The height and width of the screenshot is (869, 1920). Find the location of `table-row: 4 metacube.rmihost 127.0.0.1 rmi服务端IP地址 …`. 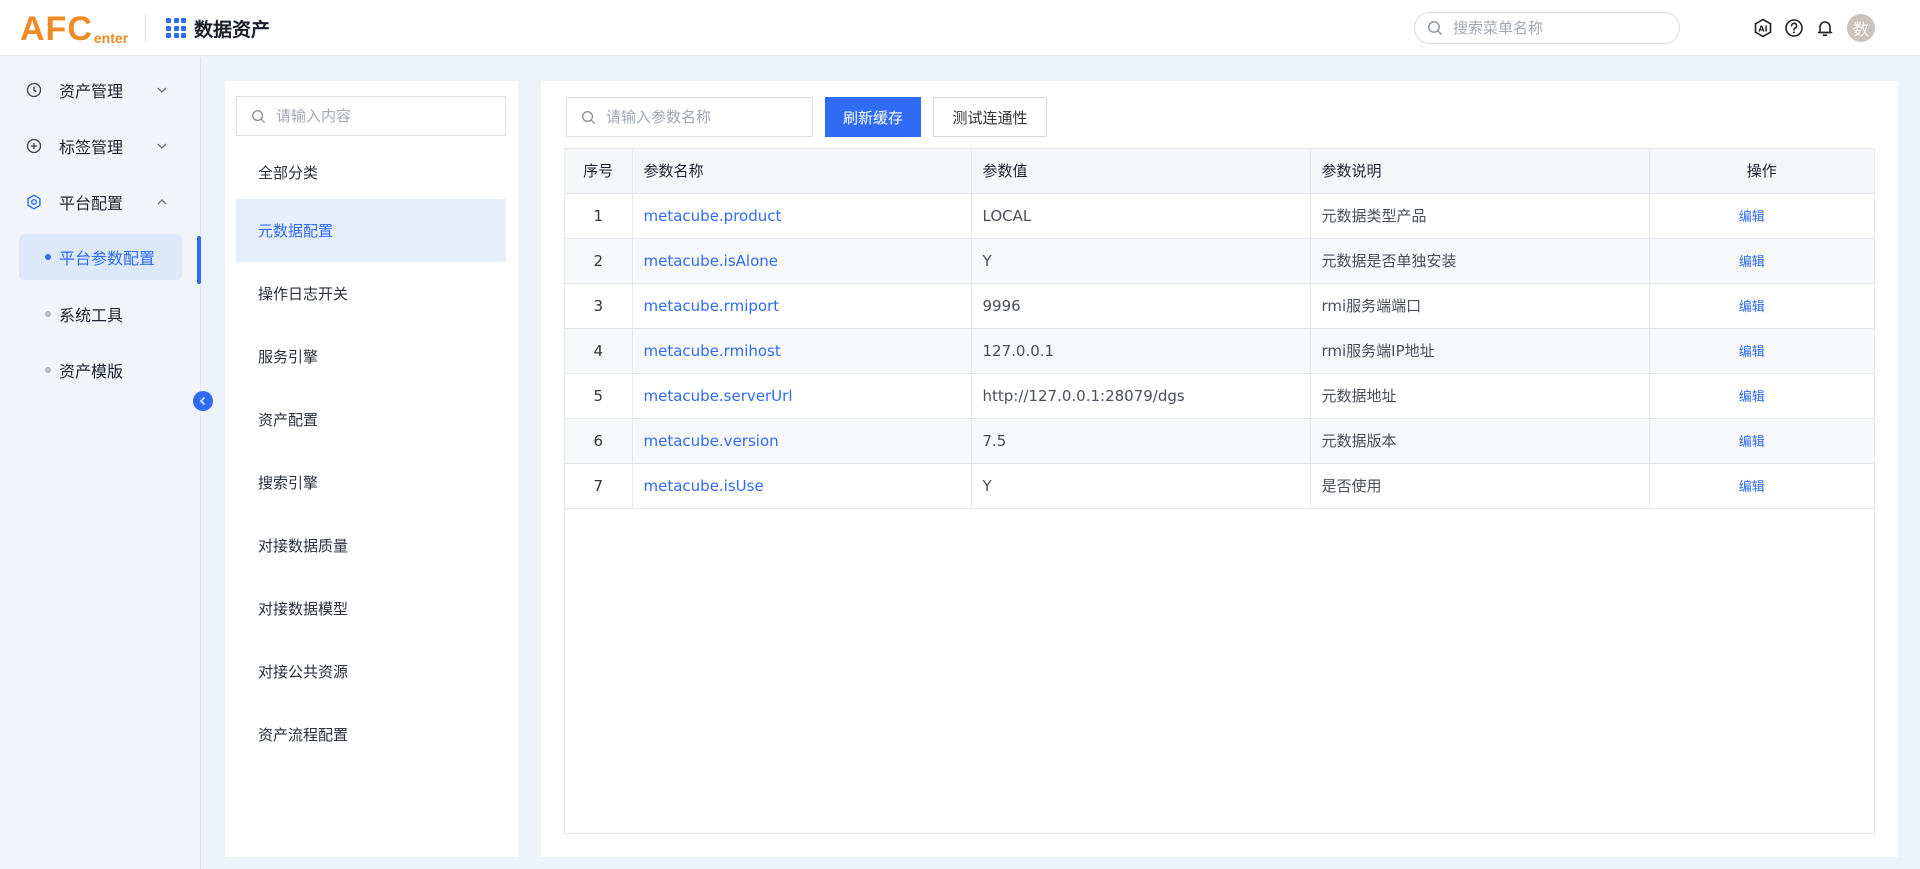

table-row: 4 metacube.rmihost 127.0.0.1 rmi服务端IP地址 … is located at coordinates (1219, 351).